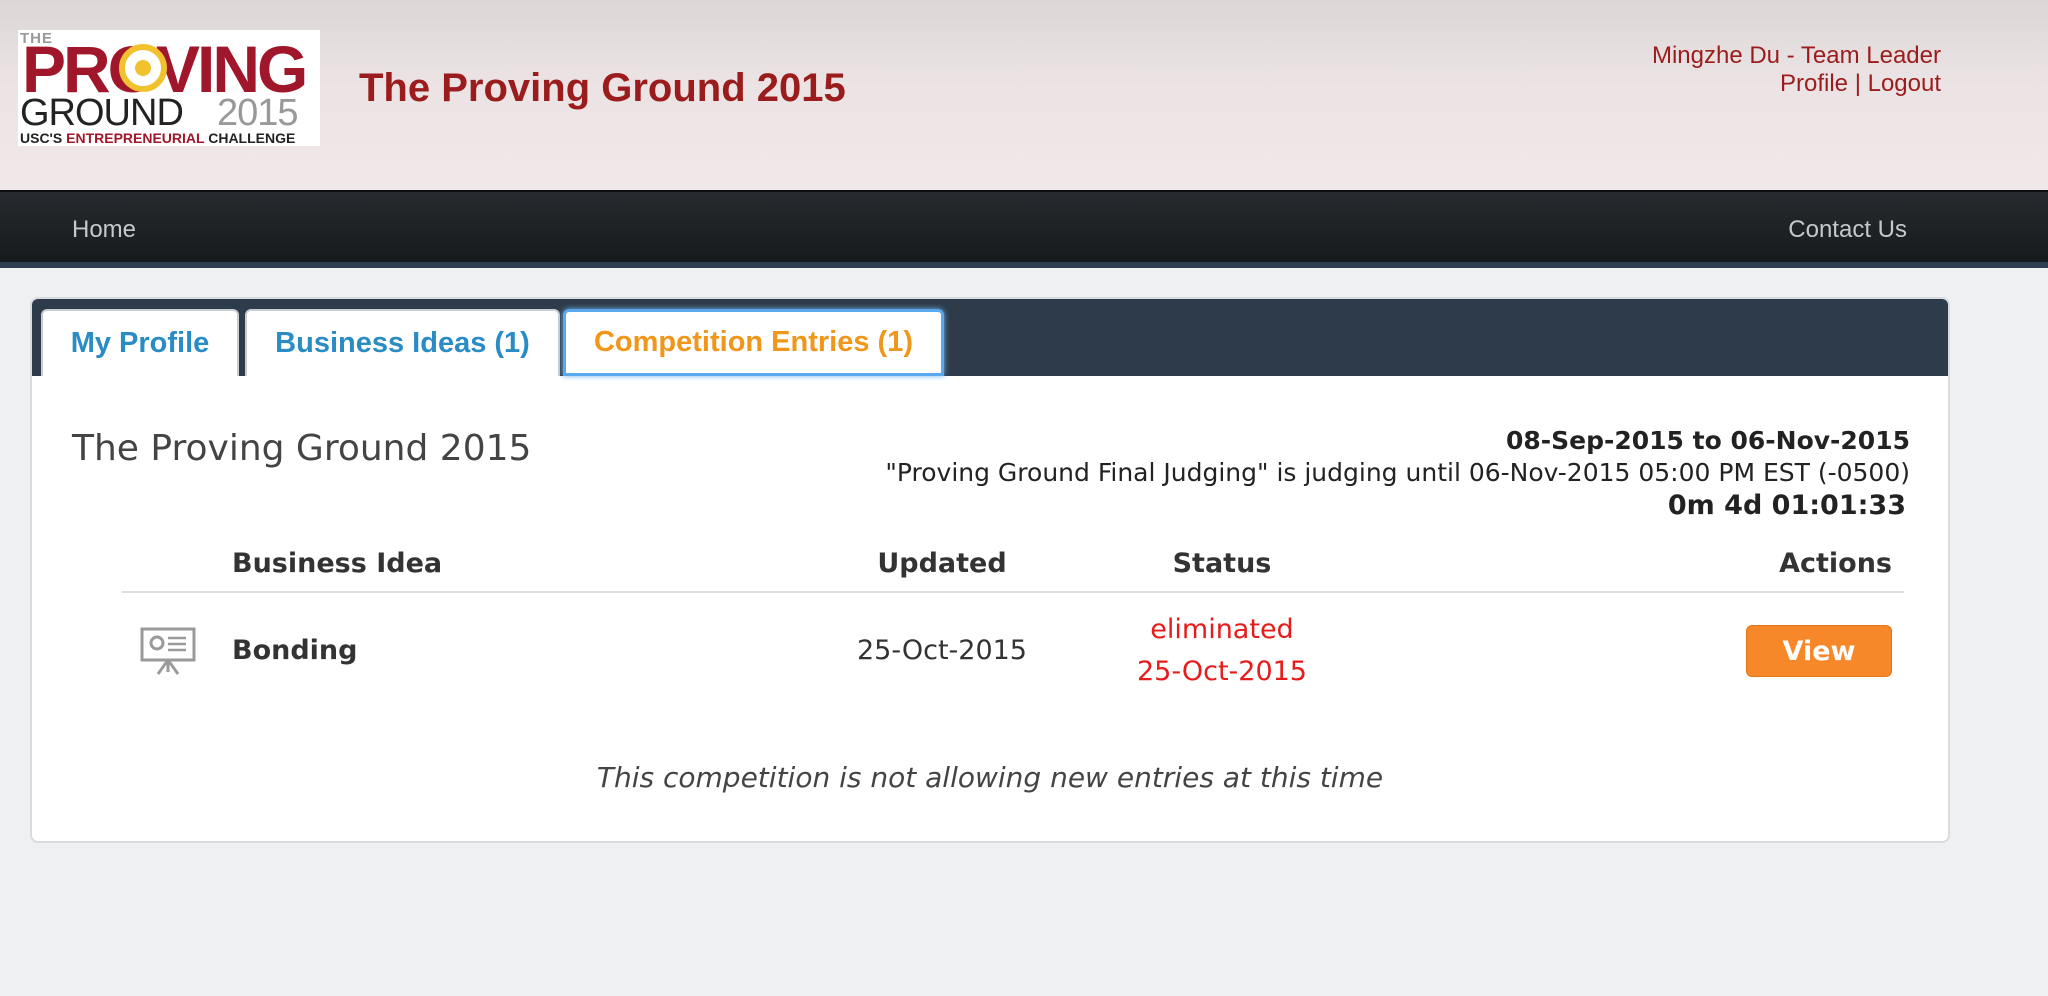  What do you see at coordinates (753, 342) in the screenshot?
I see `tab-competition-entries: Competition Entries (1)` at bounding box center [753, 342].